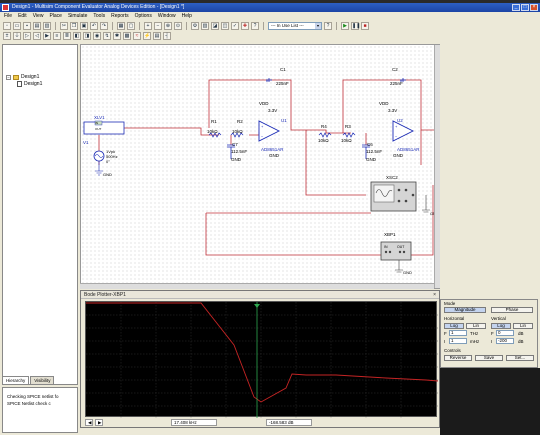 The width and height of the screenshot is (540, 435). I want to click on open-file-icon: ▭, so click(17, 25).